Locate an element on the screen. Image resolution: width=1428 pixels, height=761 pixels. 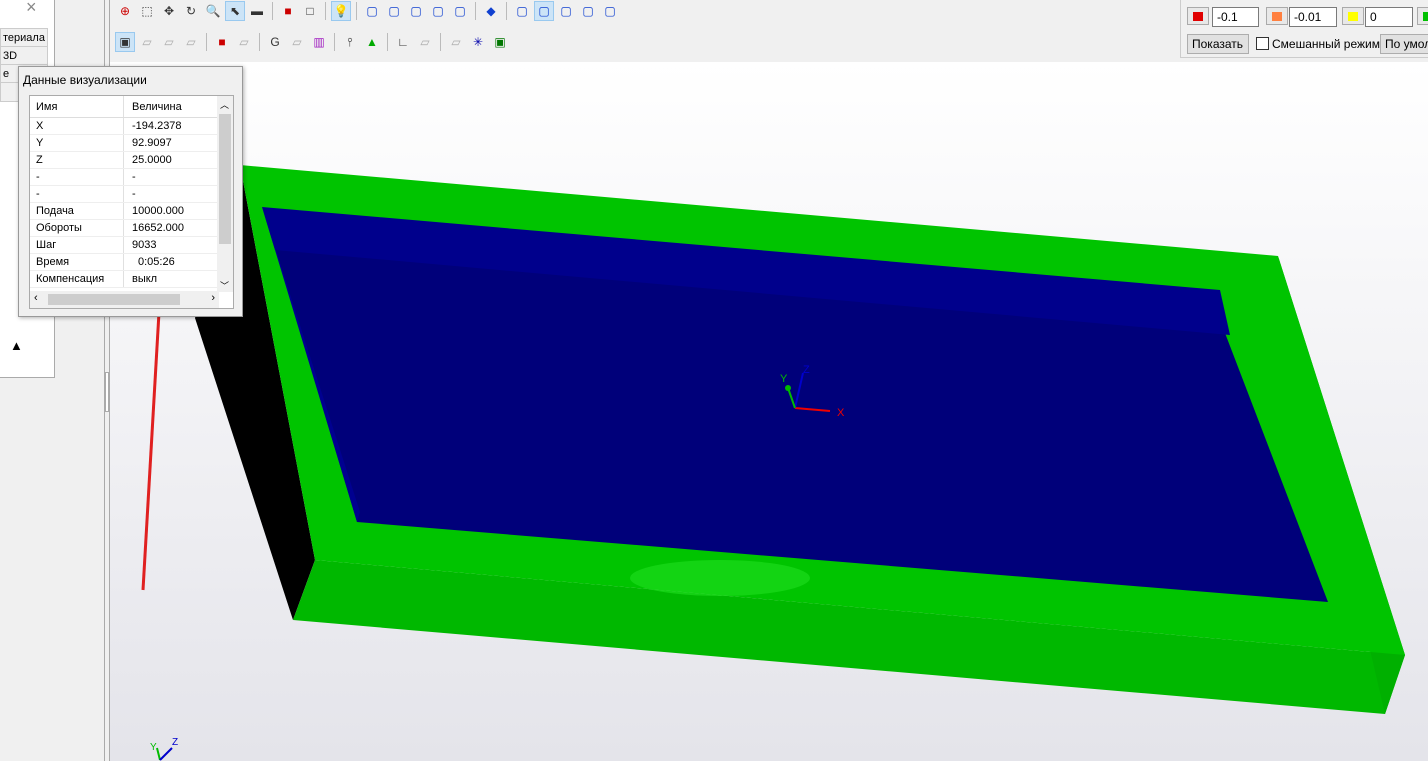
table-row: Подача 10000.000 is located at coordinates (131, 211).